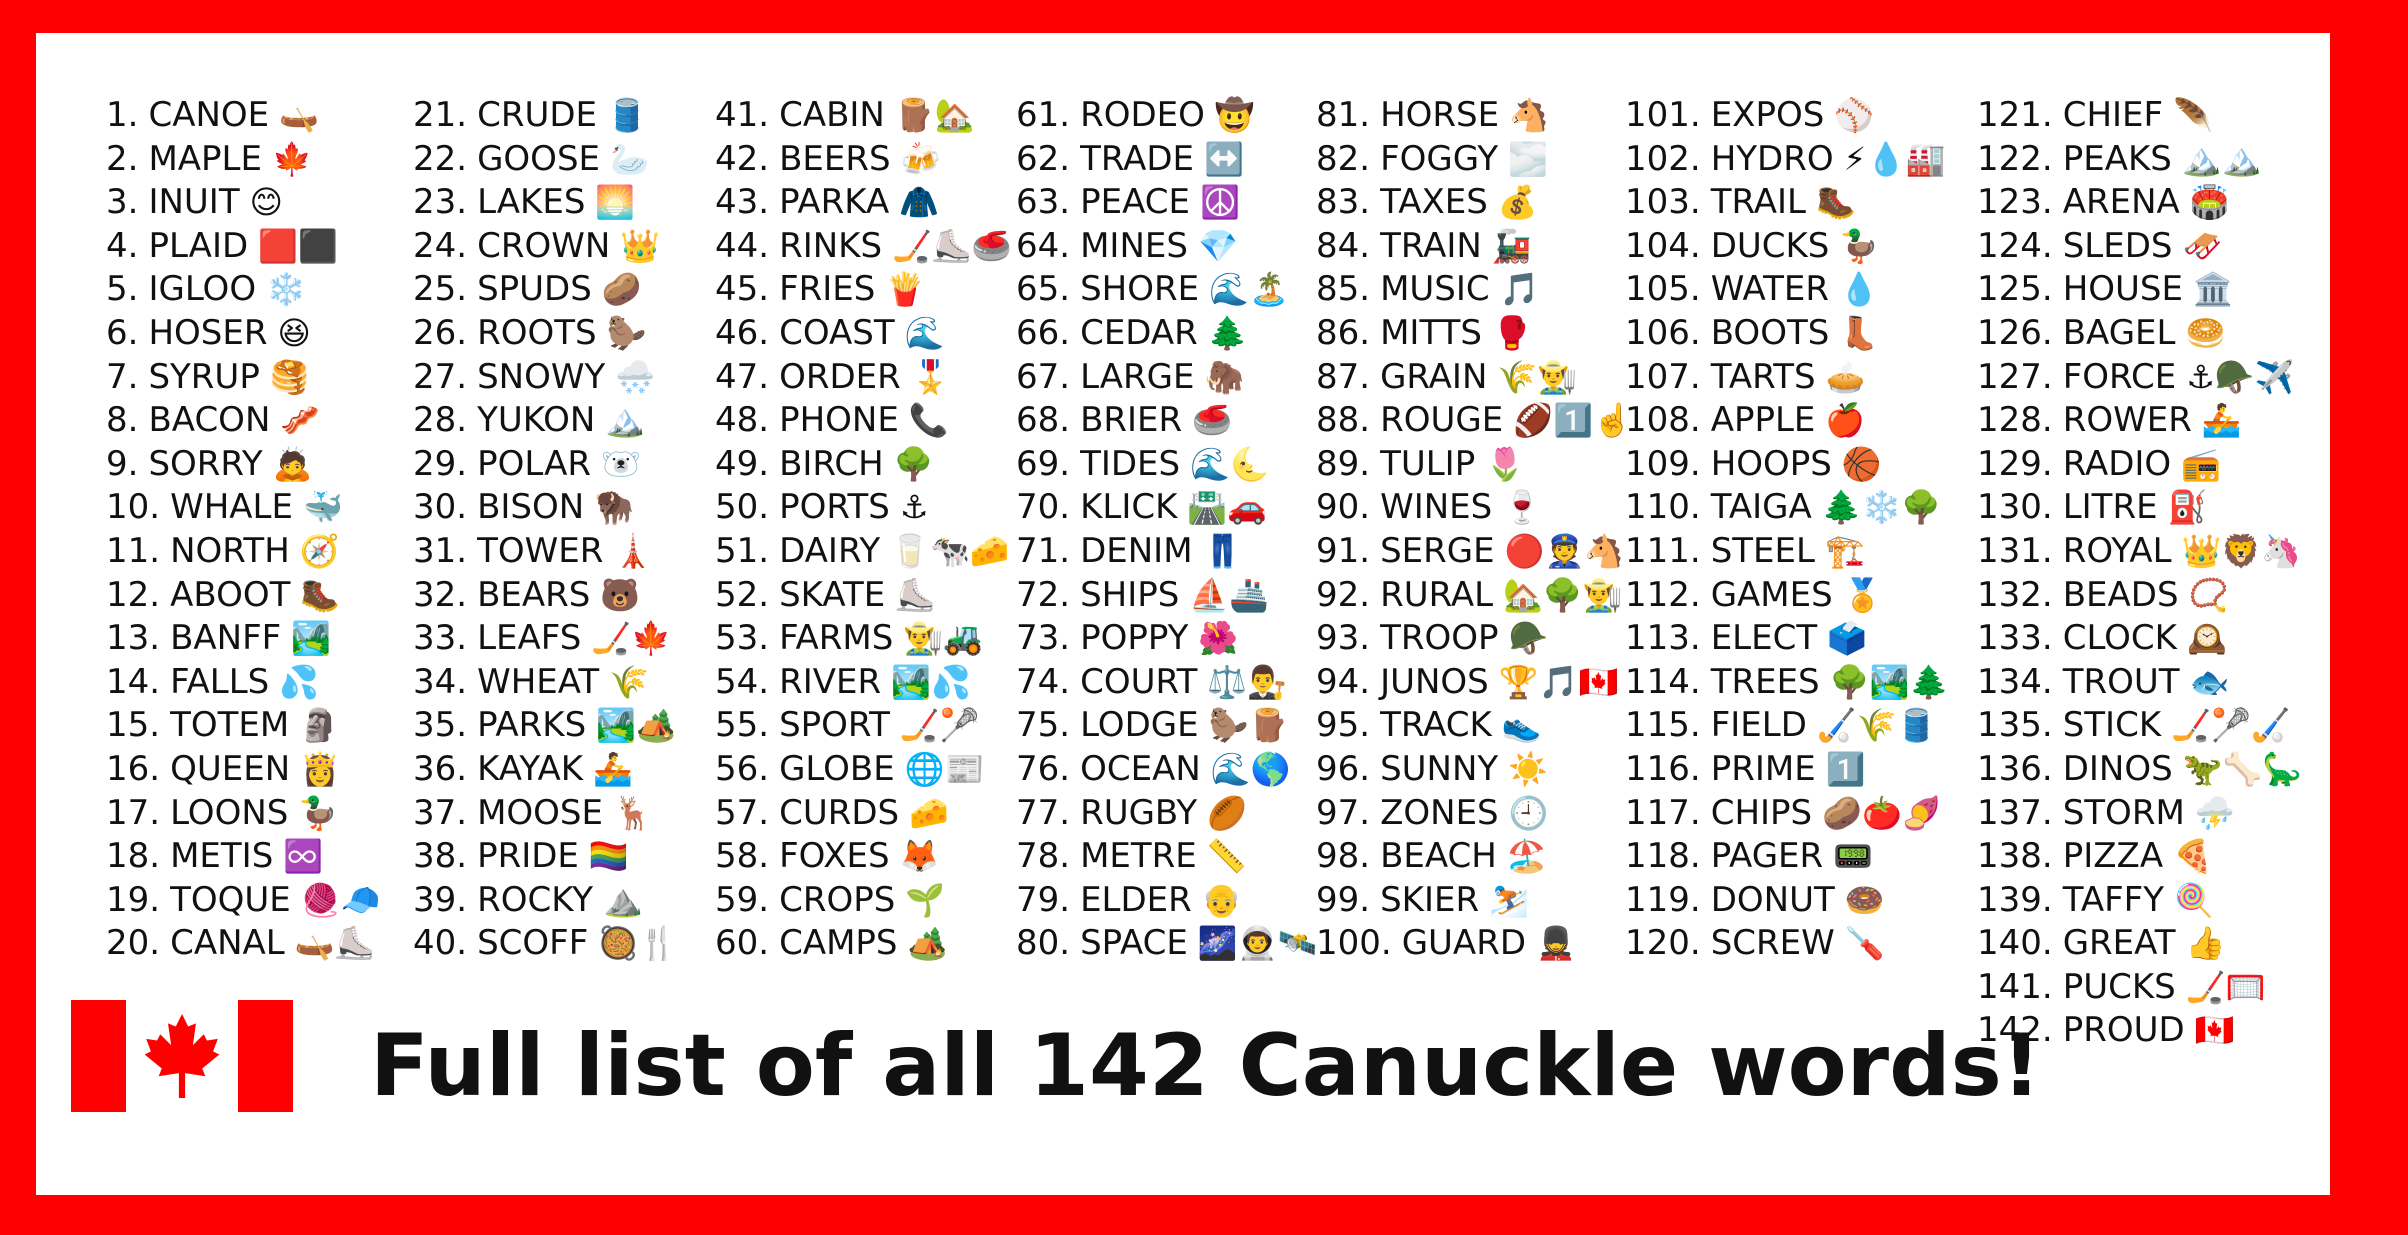  I want to click on item-word: MOOSE, so click(540, 812).